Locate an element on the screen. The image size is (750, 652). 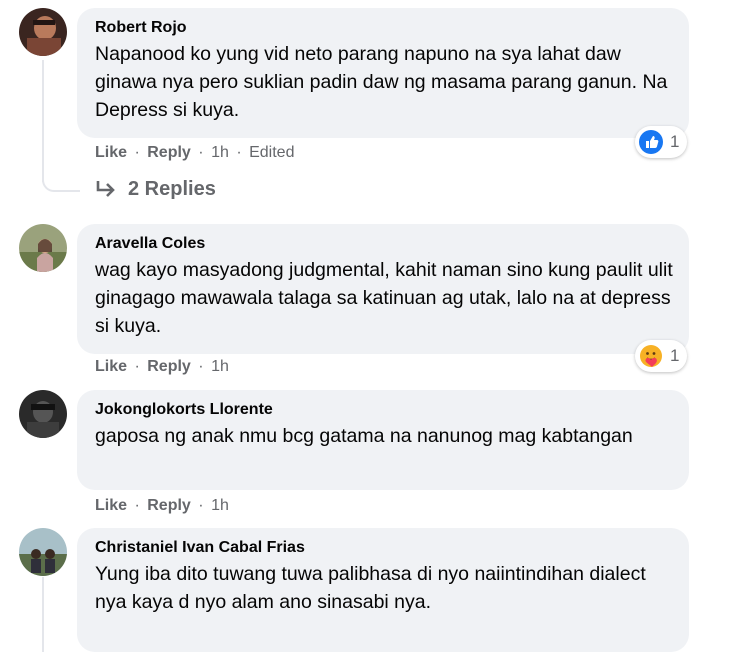
thread-curve is located at coordinates (61, 176).